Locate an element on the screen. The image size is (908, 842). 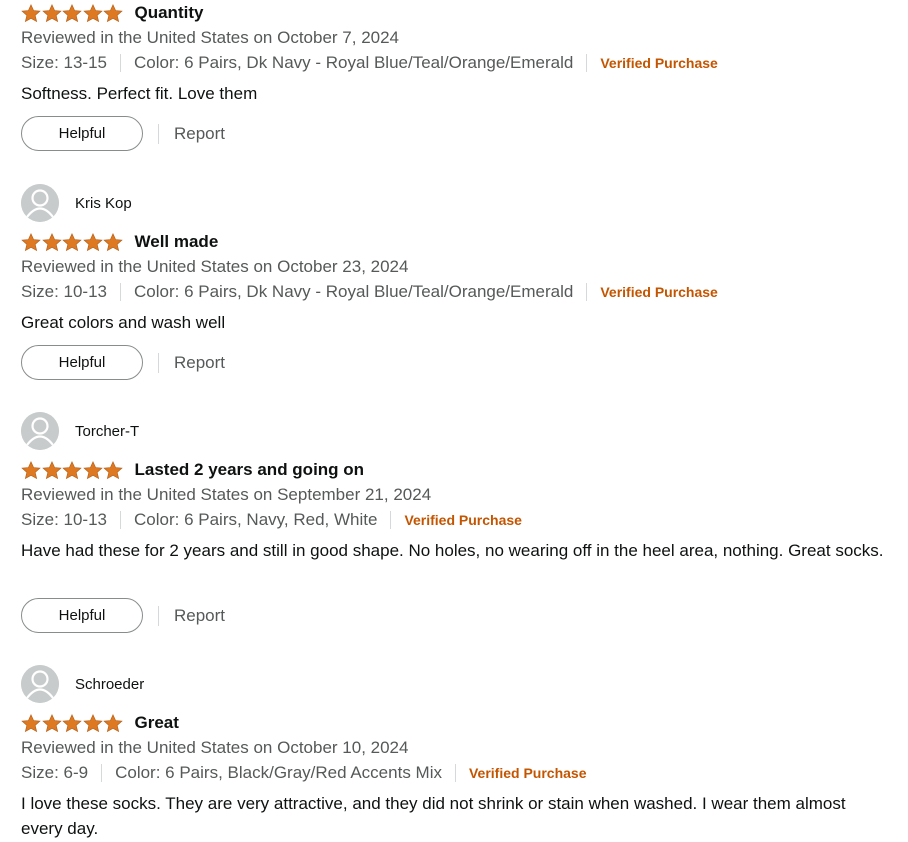
review-title: Well made is located at coordinates (177, 242).